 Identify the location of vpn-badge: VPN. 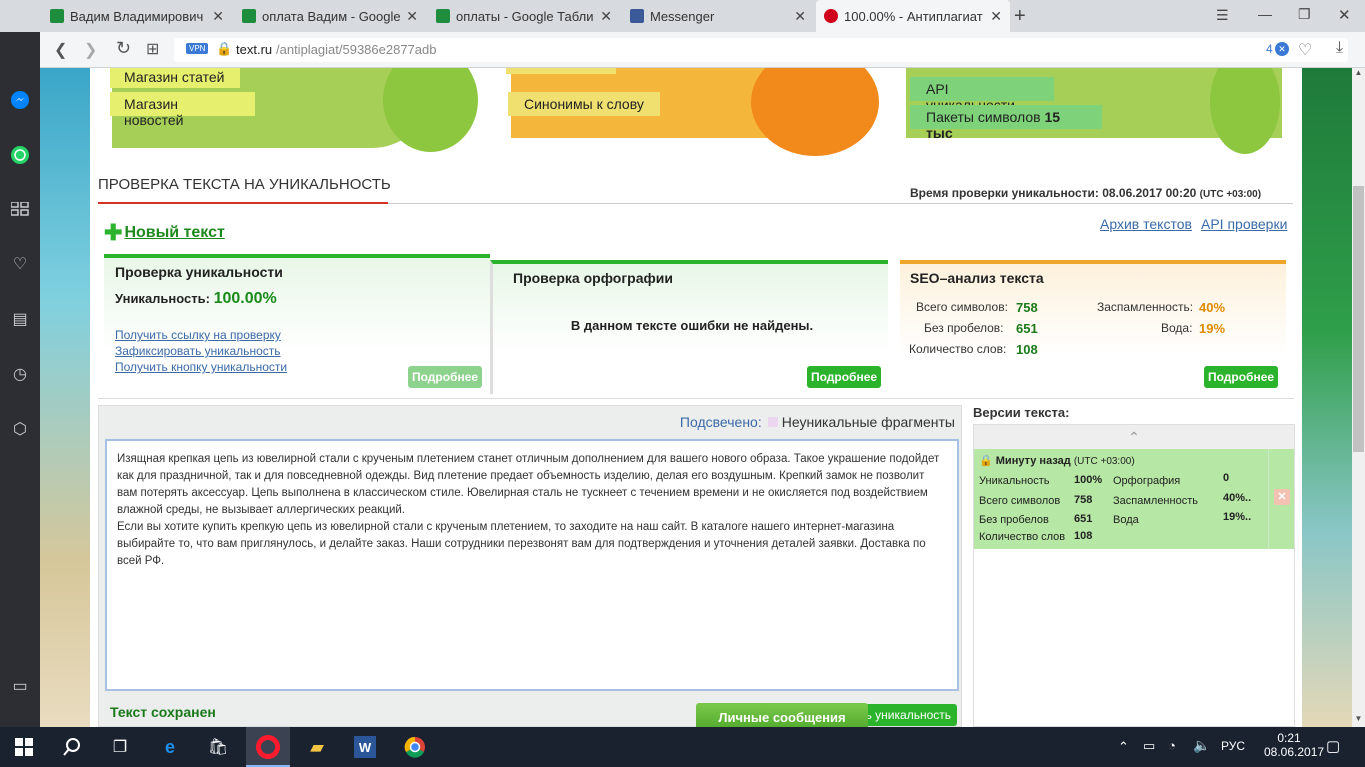
(197, 48).